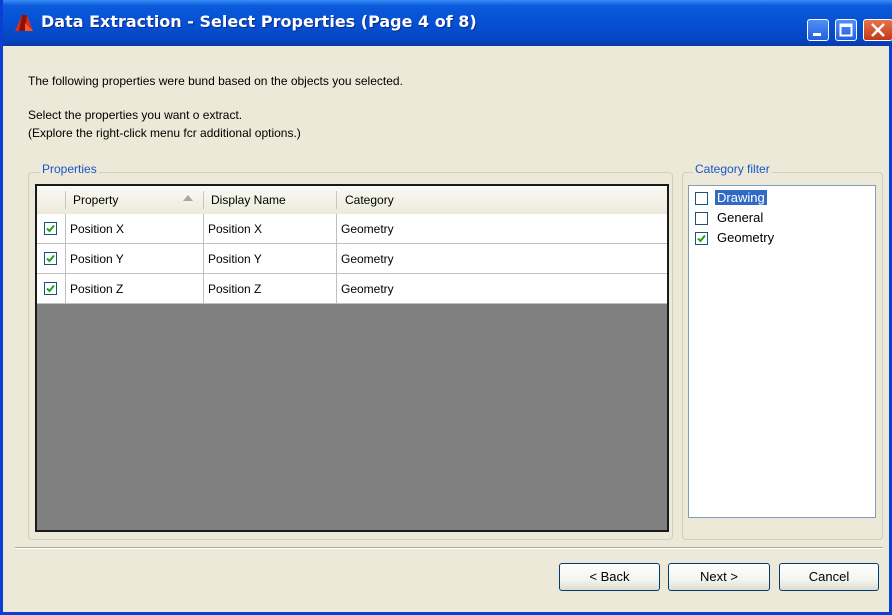  I want to click on display-name: Position Y, so click(235, 259).